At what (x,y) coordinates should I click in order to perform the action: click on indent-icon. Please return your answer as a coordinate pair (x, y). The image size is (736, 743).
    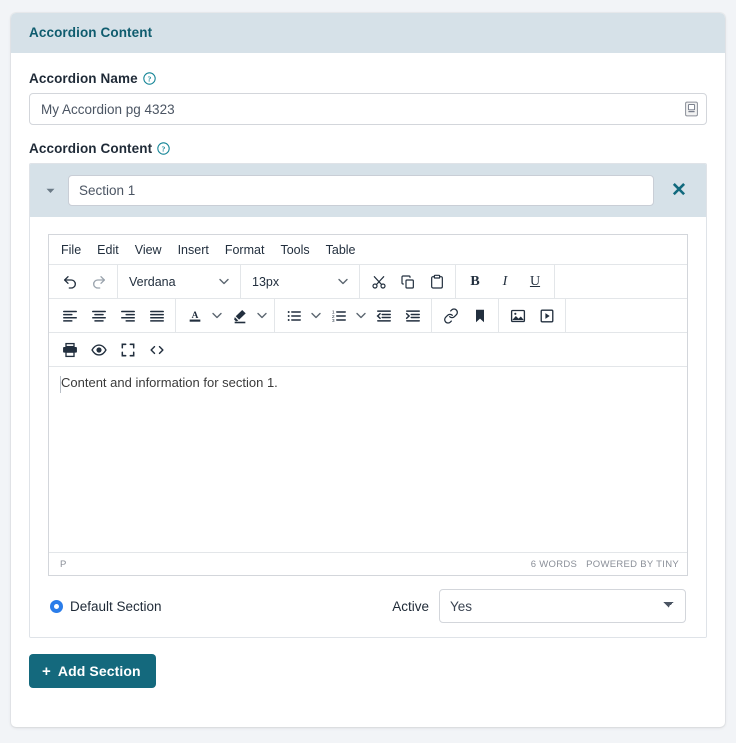
    Looking at the image, I should click on (412, 316).